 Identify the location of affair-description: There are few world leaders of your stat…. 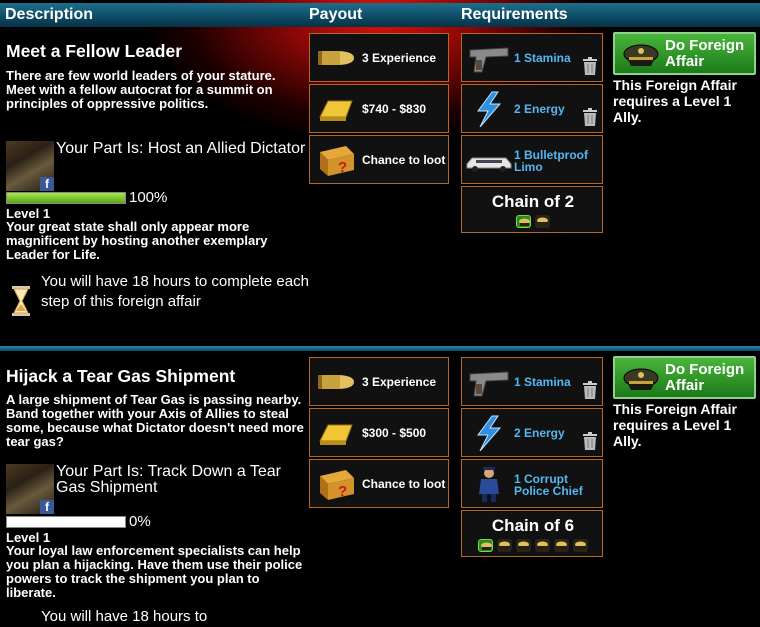
(141, 89).